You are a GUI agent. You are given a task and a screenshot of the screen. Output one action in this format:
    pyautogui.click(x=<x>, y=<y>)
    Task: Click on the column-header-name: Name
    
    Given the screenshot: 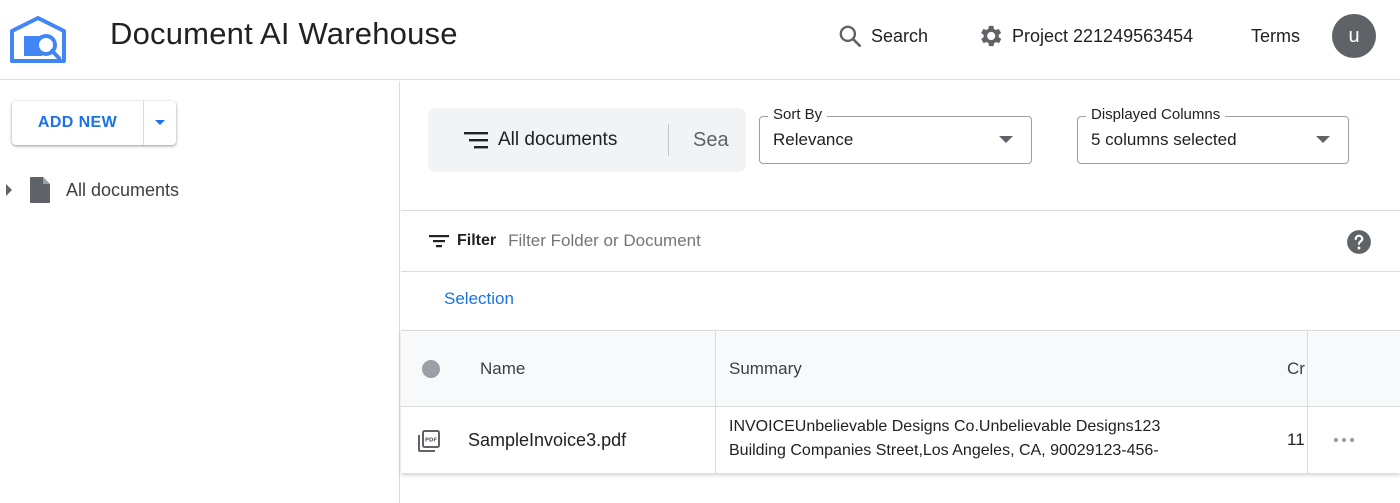 What is the action you would take?
    pyautogui.click(x=502, y=368)
    